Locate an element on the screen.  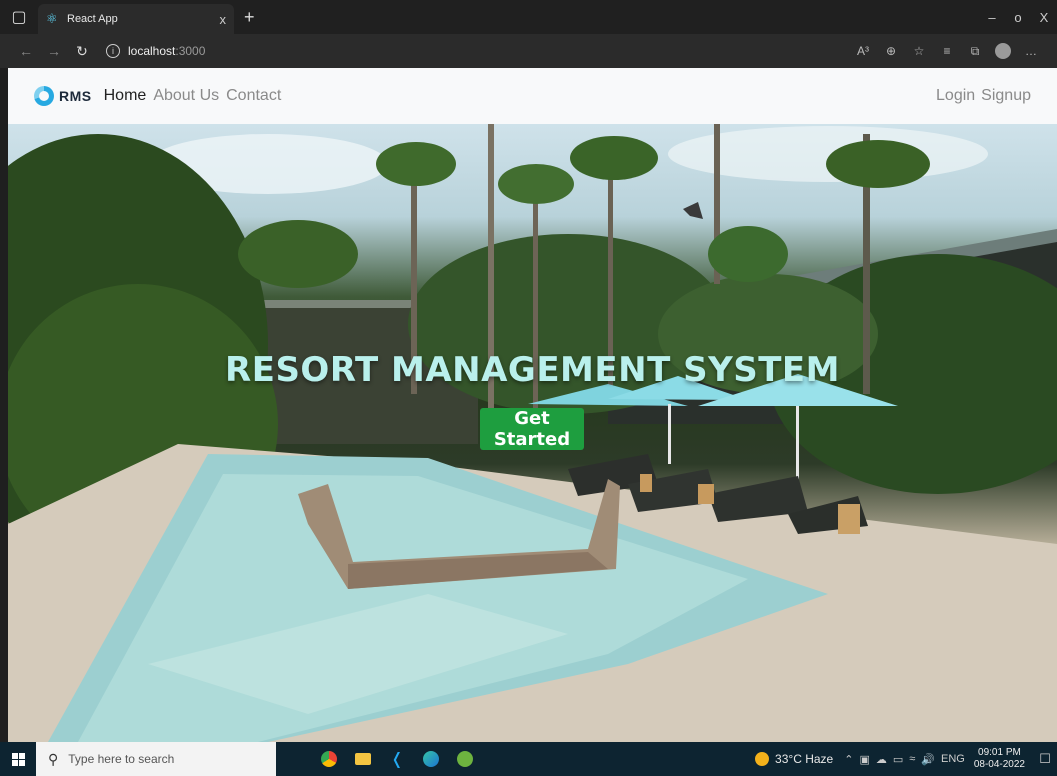
close-tab-icon: x is located at coordinates (223, 19).